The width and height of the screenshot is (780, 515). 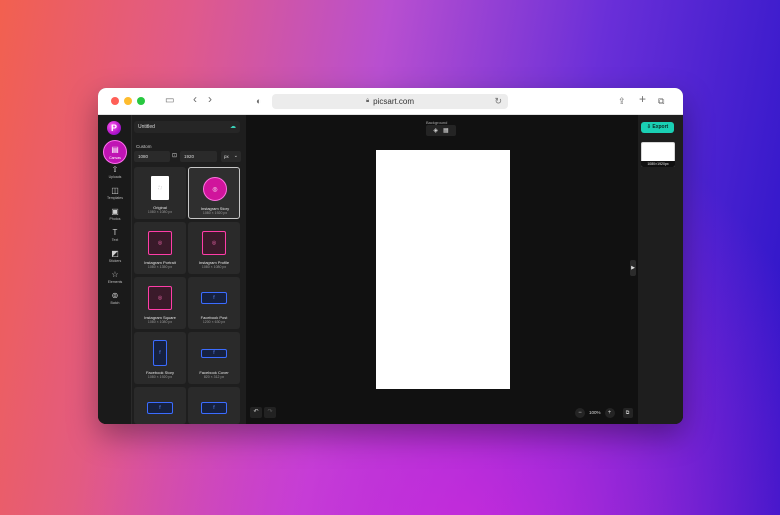 What do you see at coordinates (115, 101) in the screenshot?
I see `close-window-button` at bounding box center [115, 101].